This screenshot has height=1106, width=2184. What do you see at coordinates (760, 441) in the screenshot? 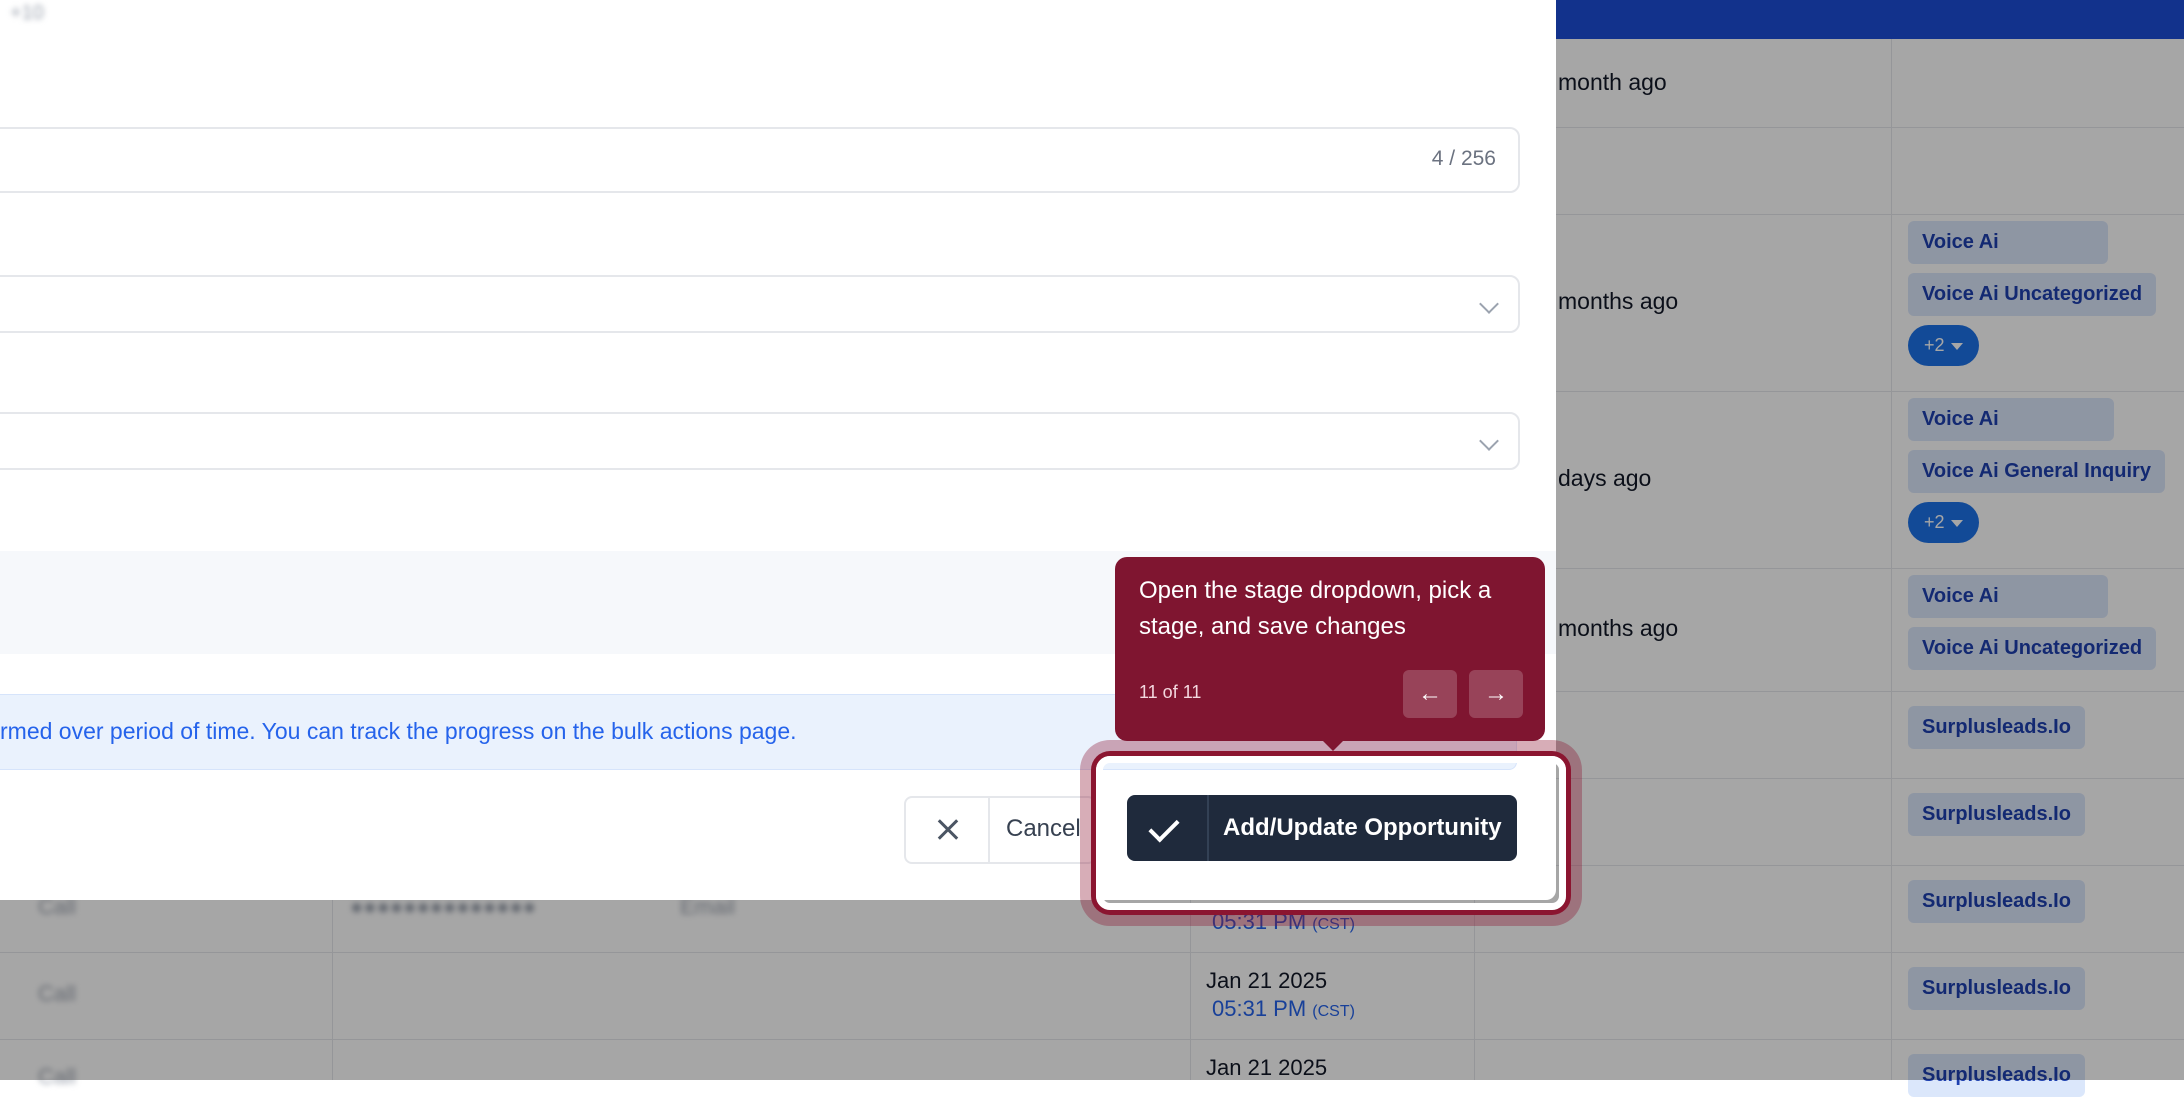
I see `stage-select` at bounding box center [760, 441].